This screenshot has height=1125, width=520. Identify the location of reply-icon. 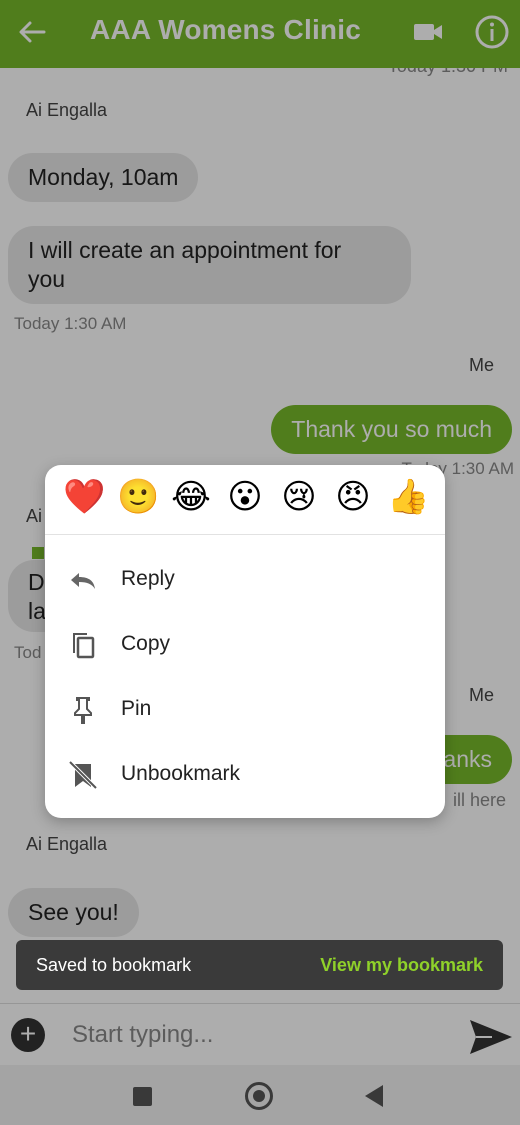
(83, 581).